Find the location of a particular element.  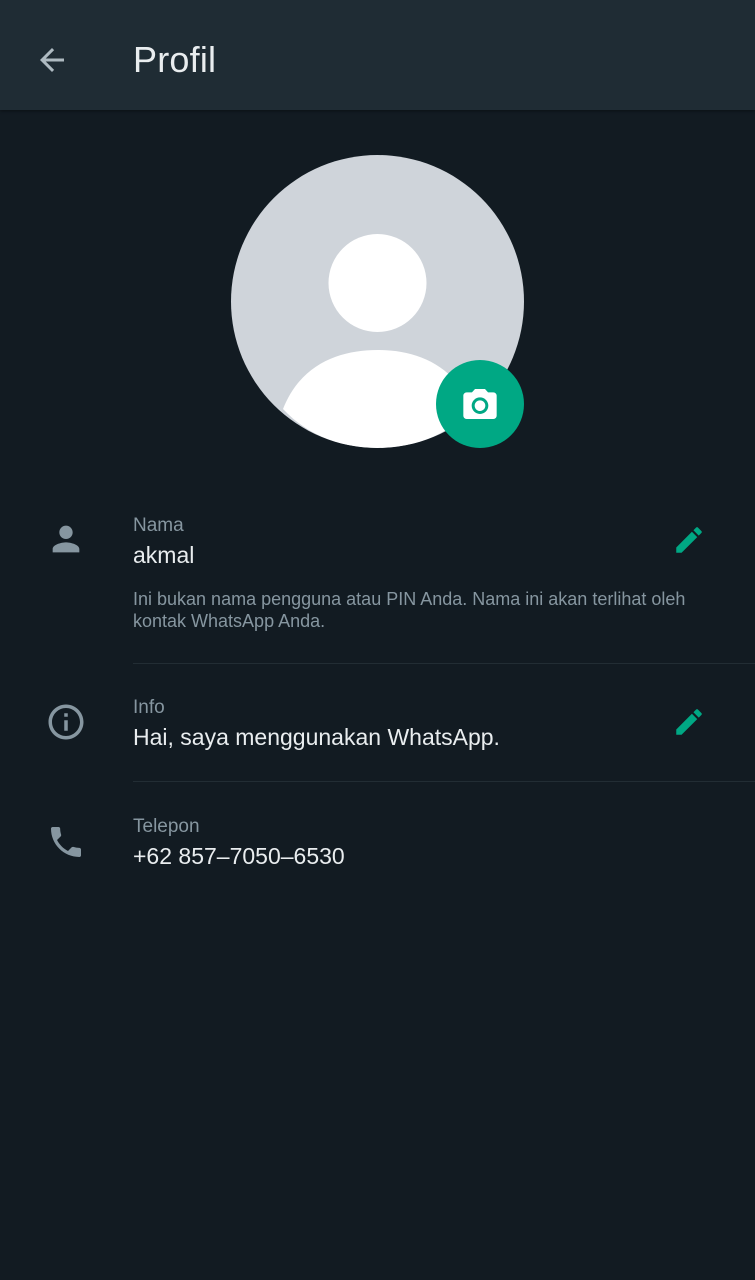

phone-value: +62 857–7050–6530 is located at coordinates (239, 856).